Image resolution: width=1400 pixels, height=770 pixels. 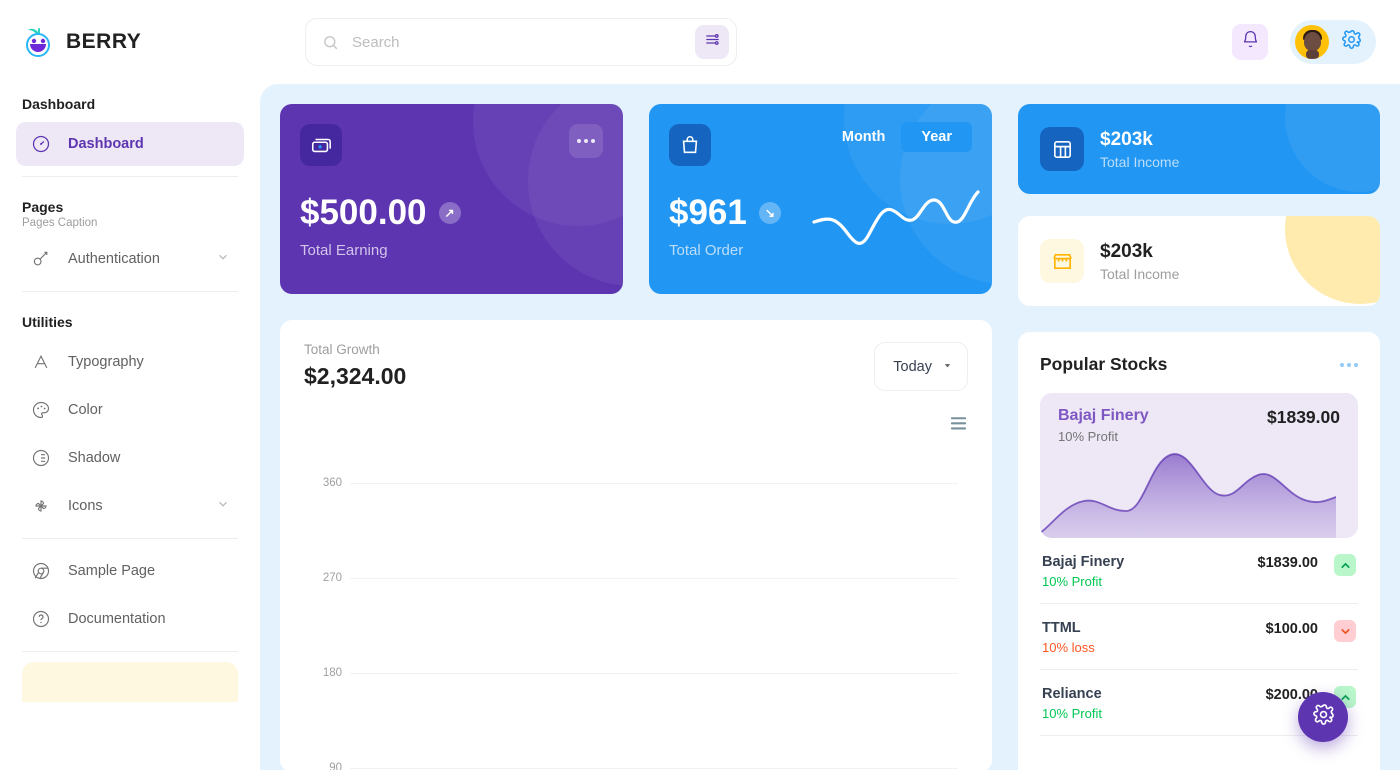 What do you see at coordinates (1199, 425) in the screenshot?
I see `featured-stock-row: Bajaj Finery 10% Profit $1839.00` at bounding box center [1199, 425].